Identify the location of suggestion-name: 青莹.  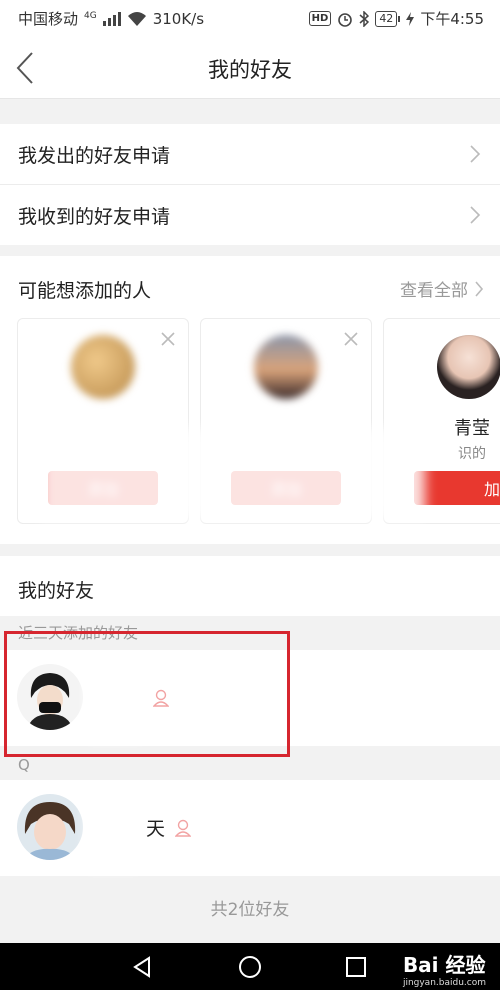
(472, 428).